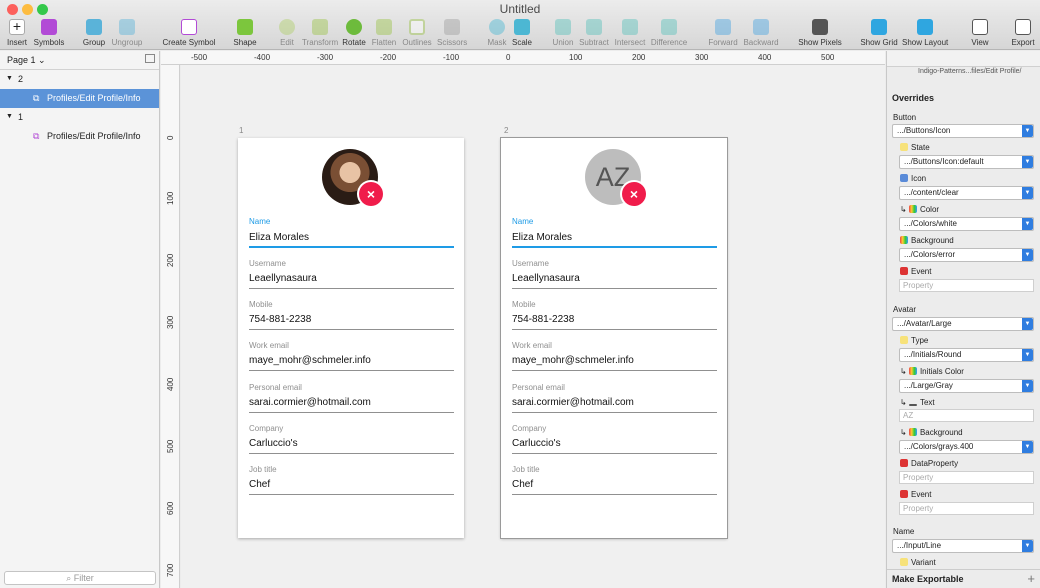 This screenshot has width=1040, height=588. What do you see at coordinates (522, 34) in the screenshot?
I see `scale-button: Scale` at bounding box center [522, 34].